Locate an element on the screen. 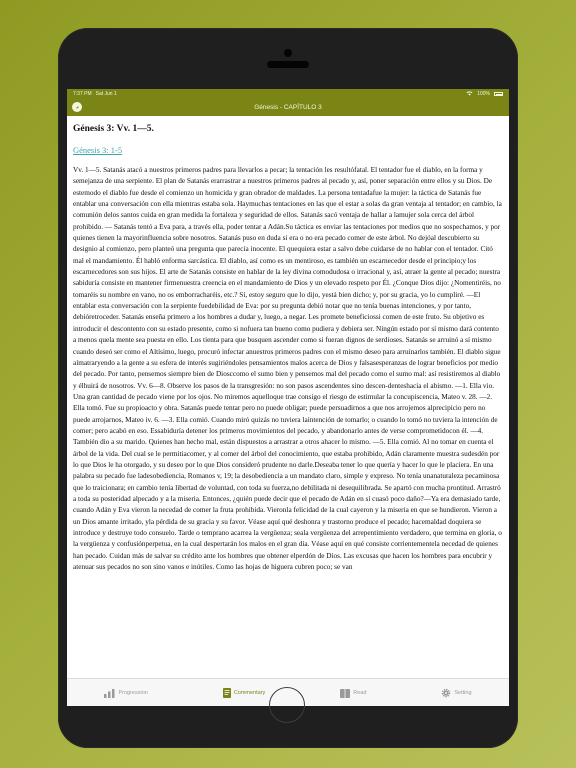 This screenshot has height=768, width=576. bar-chart-icon is located at coordinates (109, 693).